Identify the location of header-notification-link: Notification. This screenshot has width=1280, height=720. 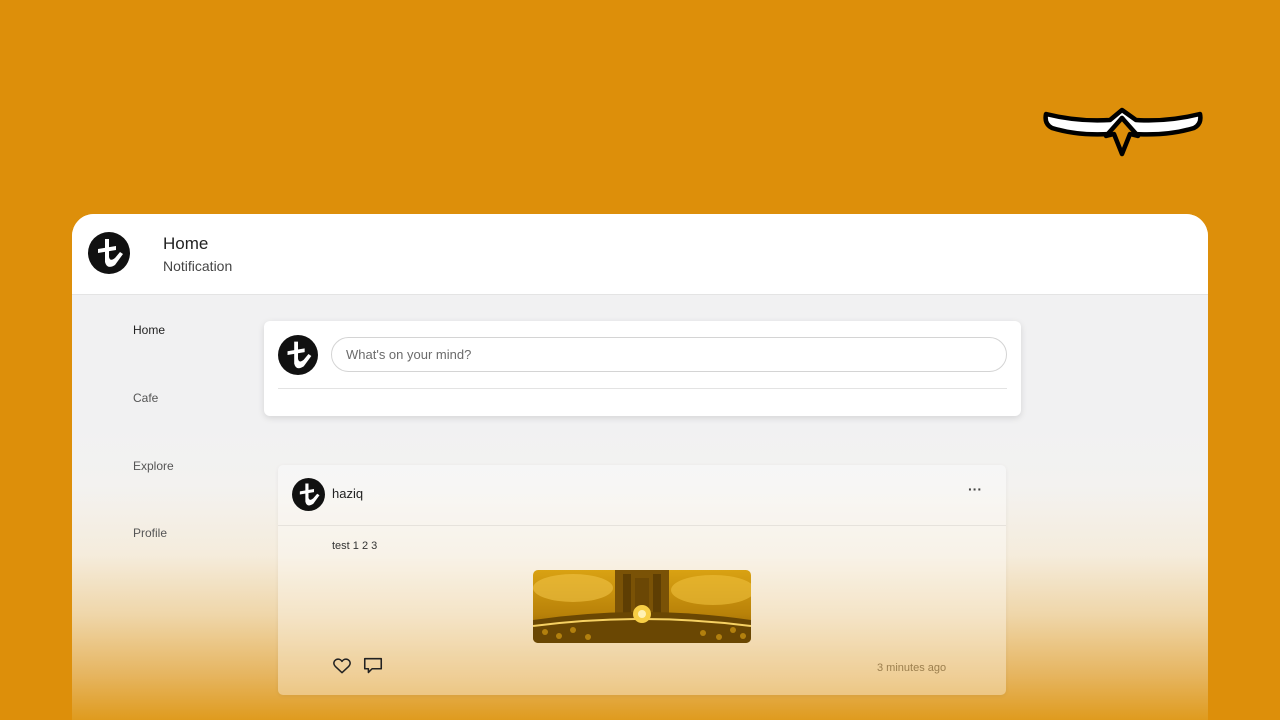
(197, 266).